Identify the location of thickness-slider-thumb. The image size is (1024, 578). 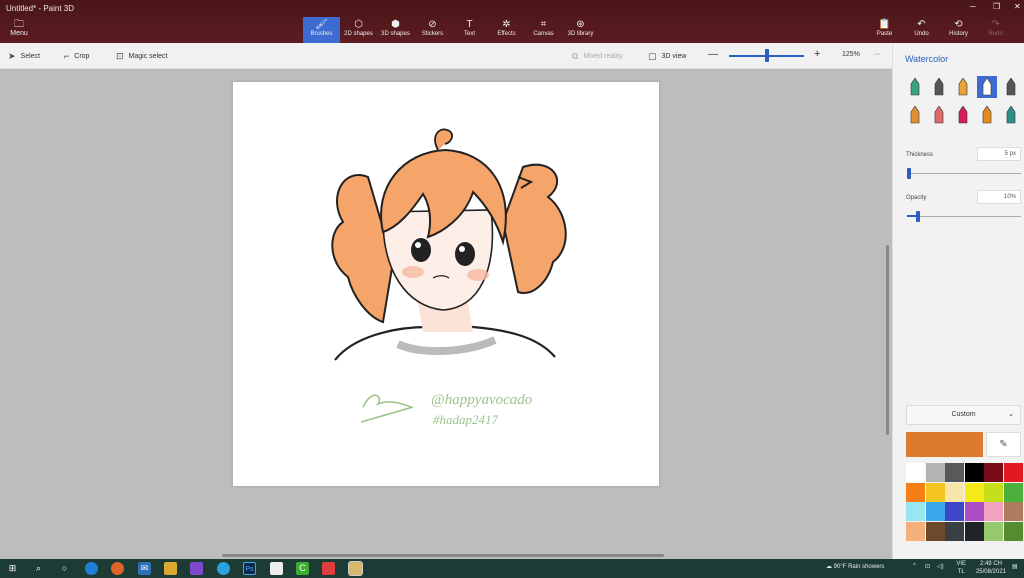
(909, 173).